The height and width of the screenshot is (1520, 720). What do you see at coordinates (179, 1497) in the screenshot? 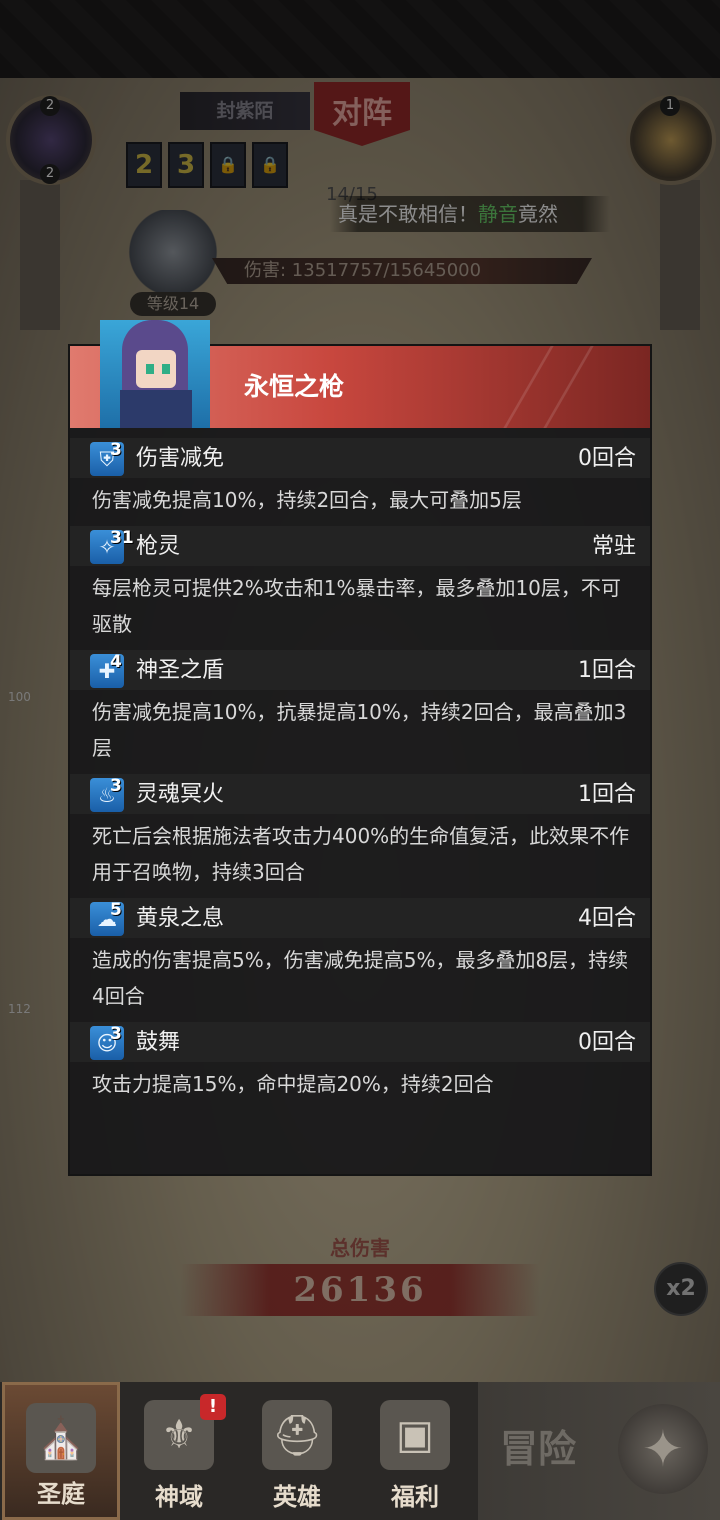
I see `nav-label: 神域` at bounding box center [179, 1497].